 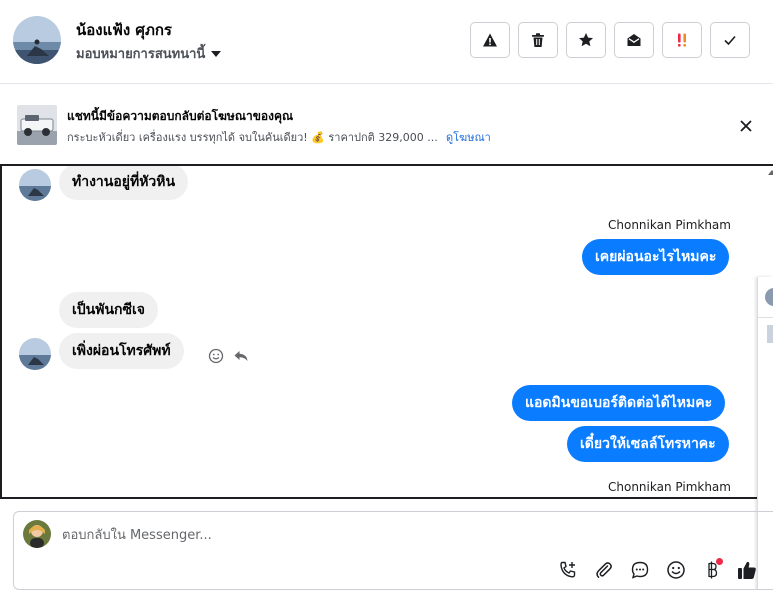 I want to click on envelope-open-icon, so click(x=634, y=40).